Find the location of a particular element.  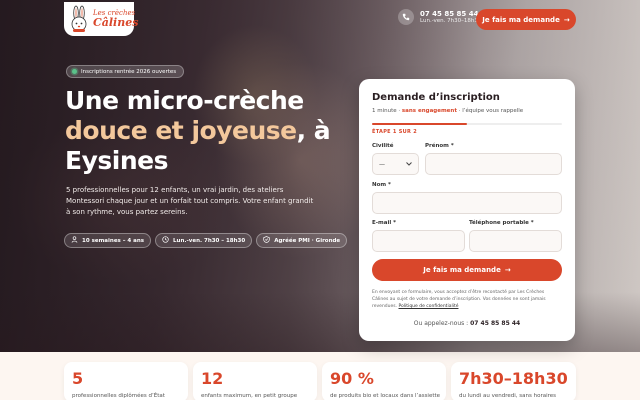

form-progress-fill is located at coordinates (419, 124).